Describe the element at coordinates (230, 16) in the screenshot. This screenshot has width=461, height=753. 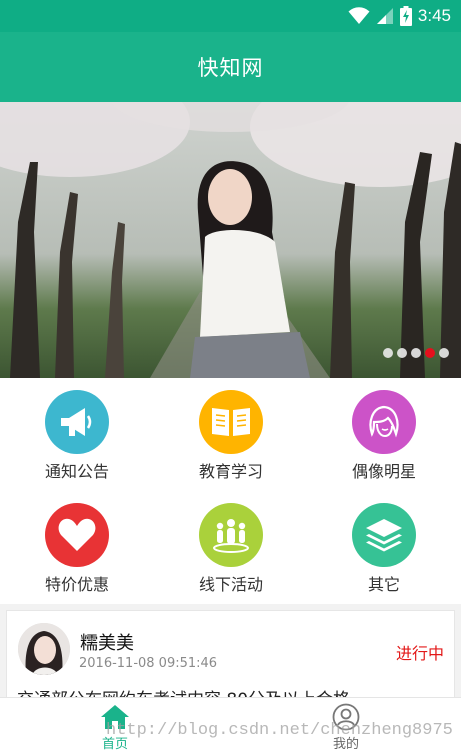
I see `status-bar: 3:45` at that location.